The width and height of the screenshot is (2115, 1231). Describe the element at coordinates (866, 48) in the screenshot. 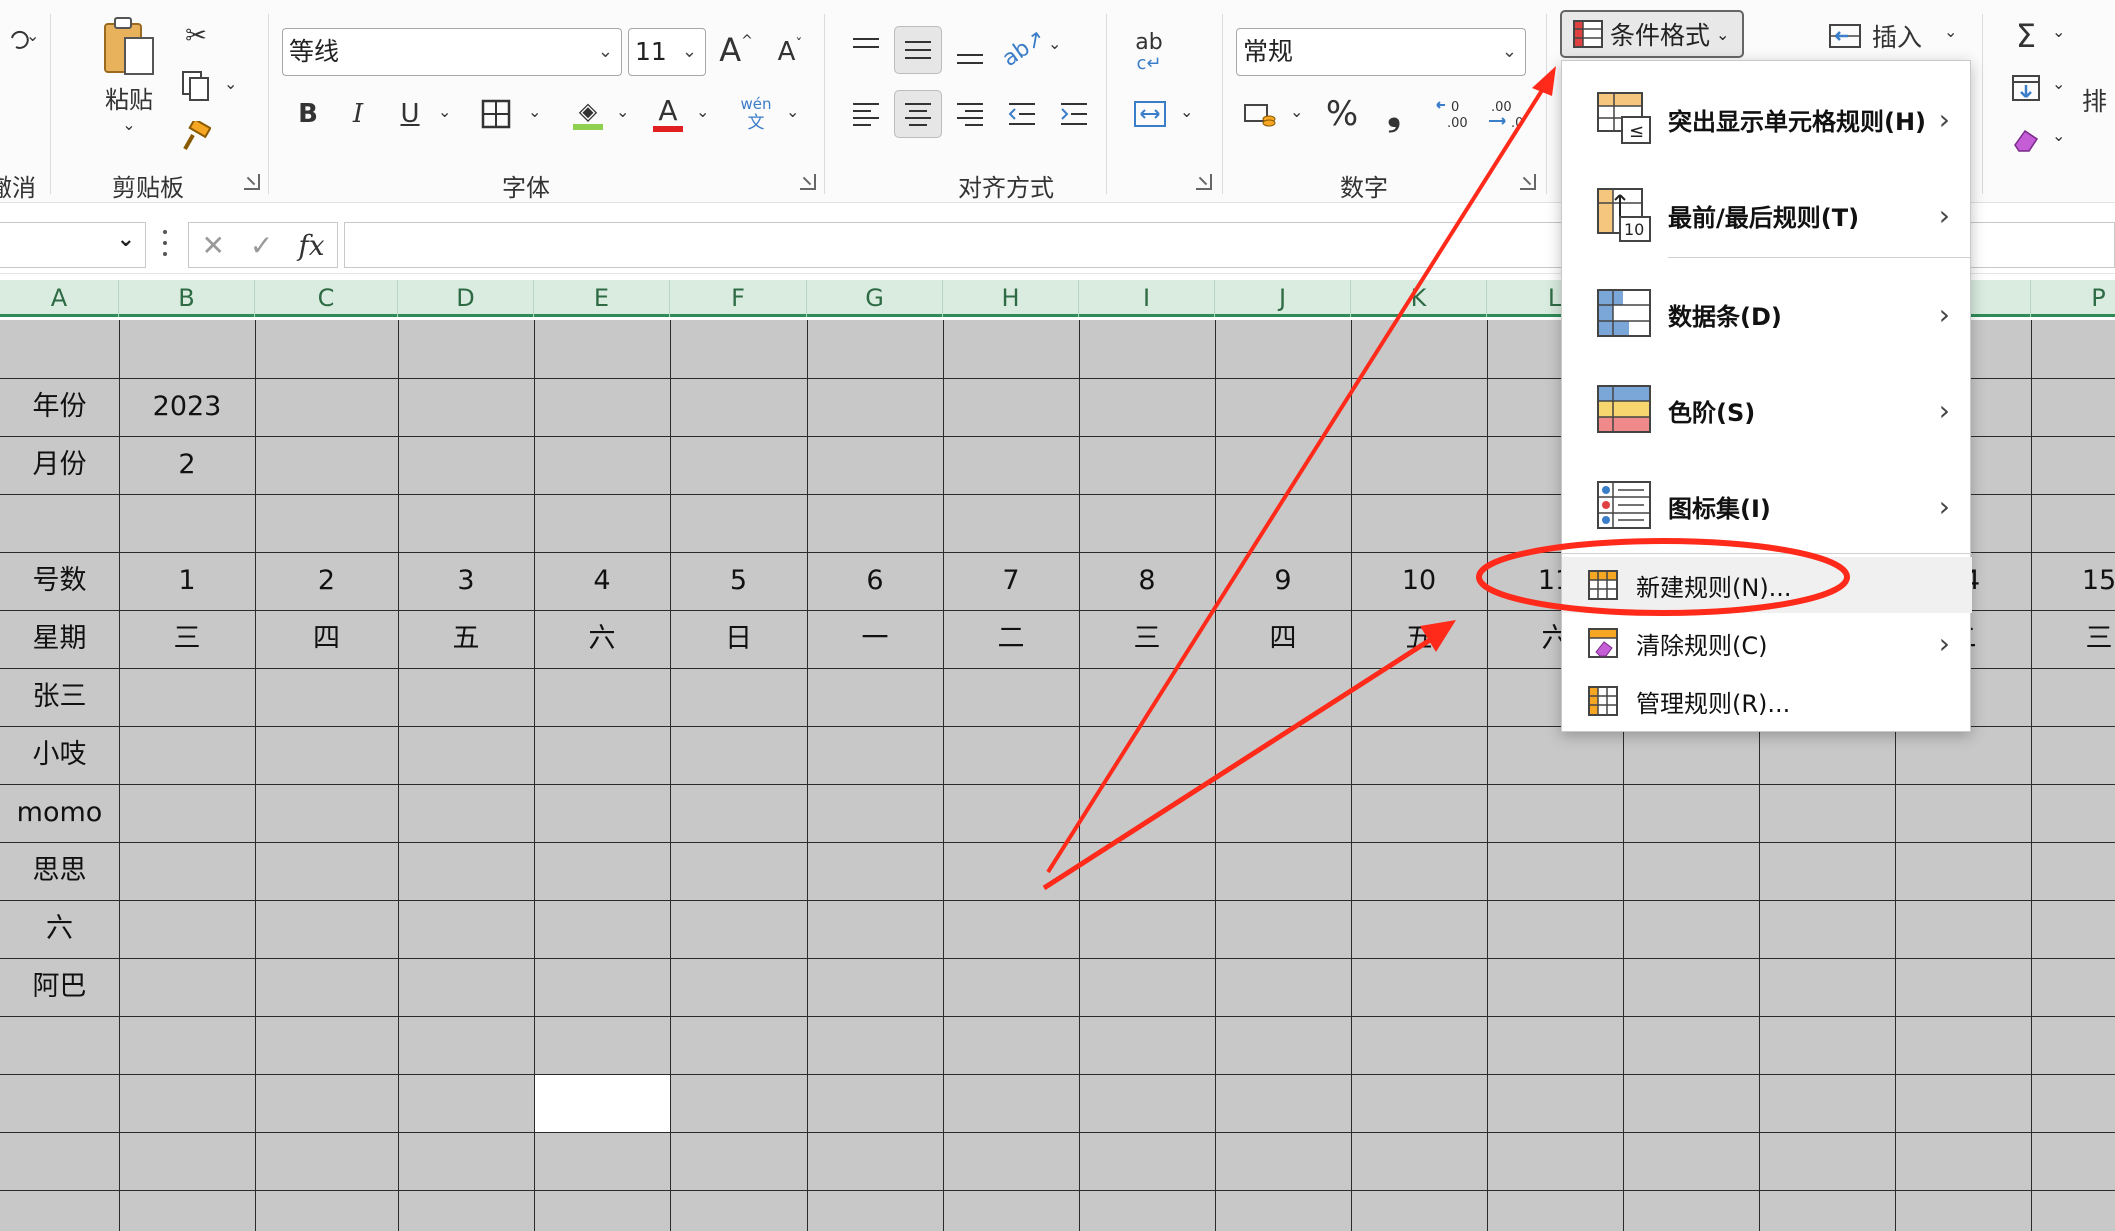

I see `align-top-button` at that location.